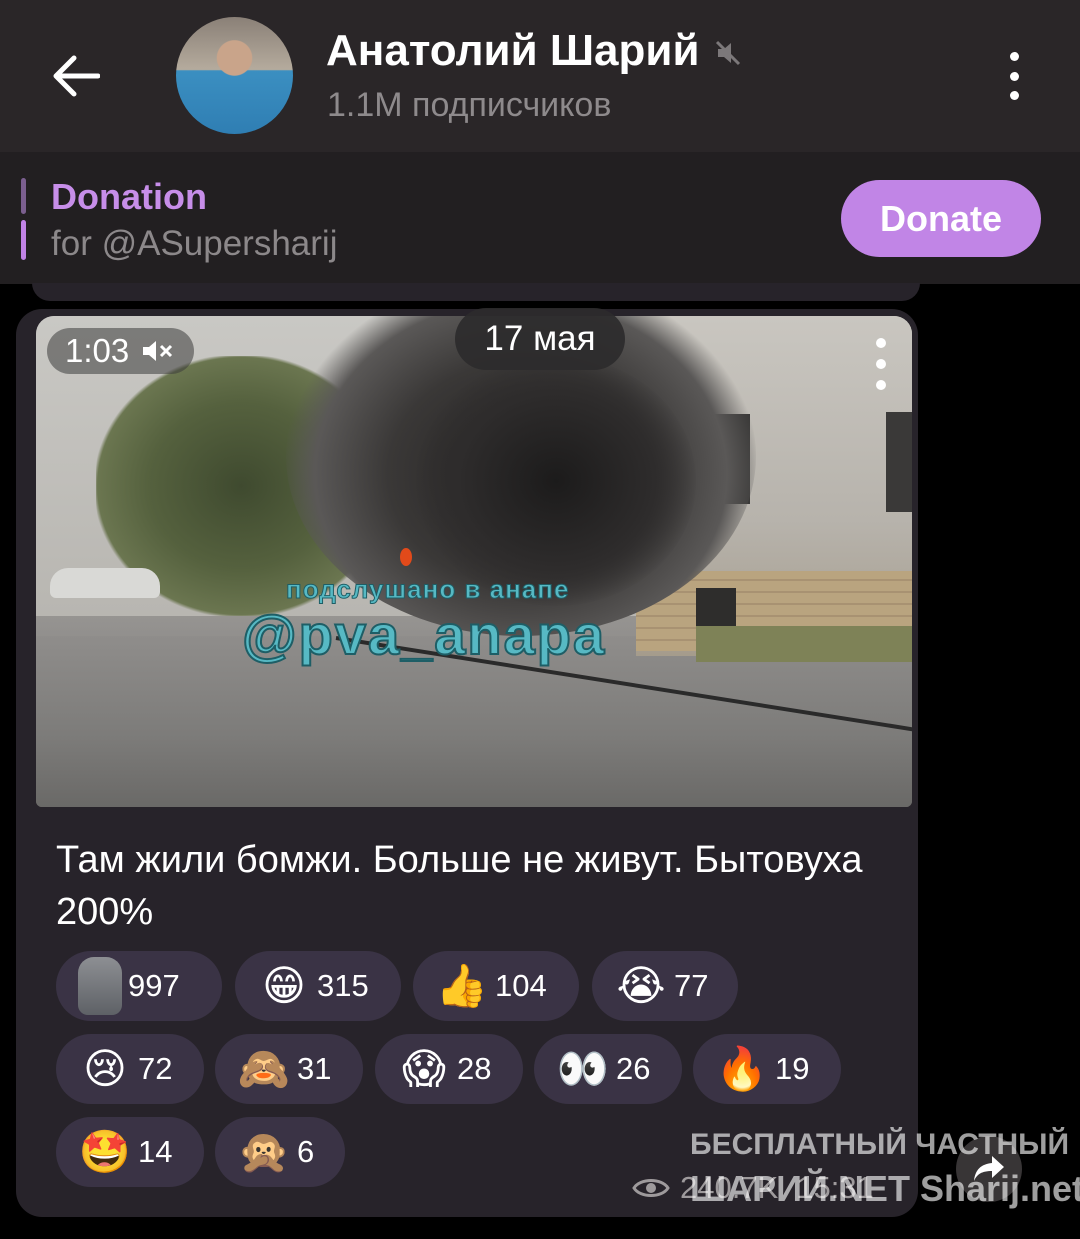 The image size is (1080, 1239). What do you see at coordinates (449, 1069) in the screenshot?
I see `reaction-screaming: 😱 28` at bounding box center [449, 1069].